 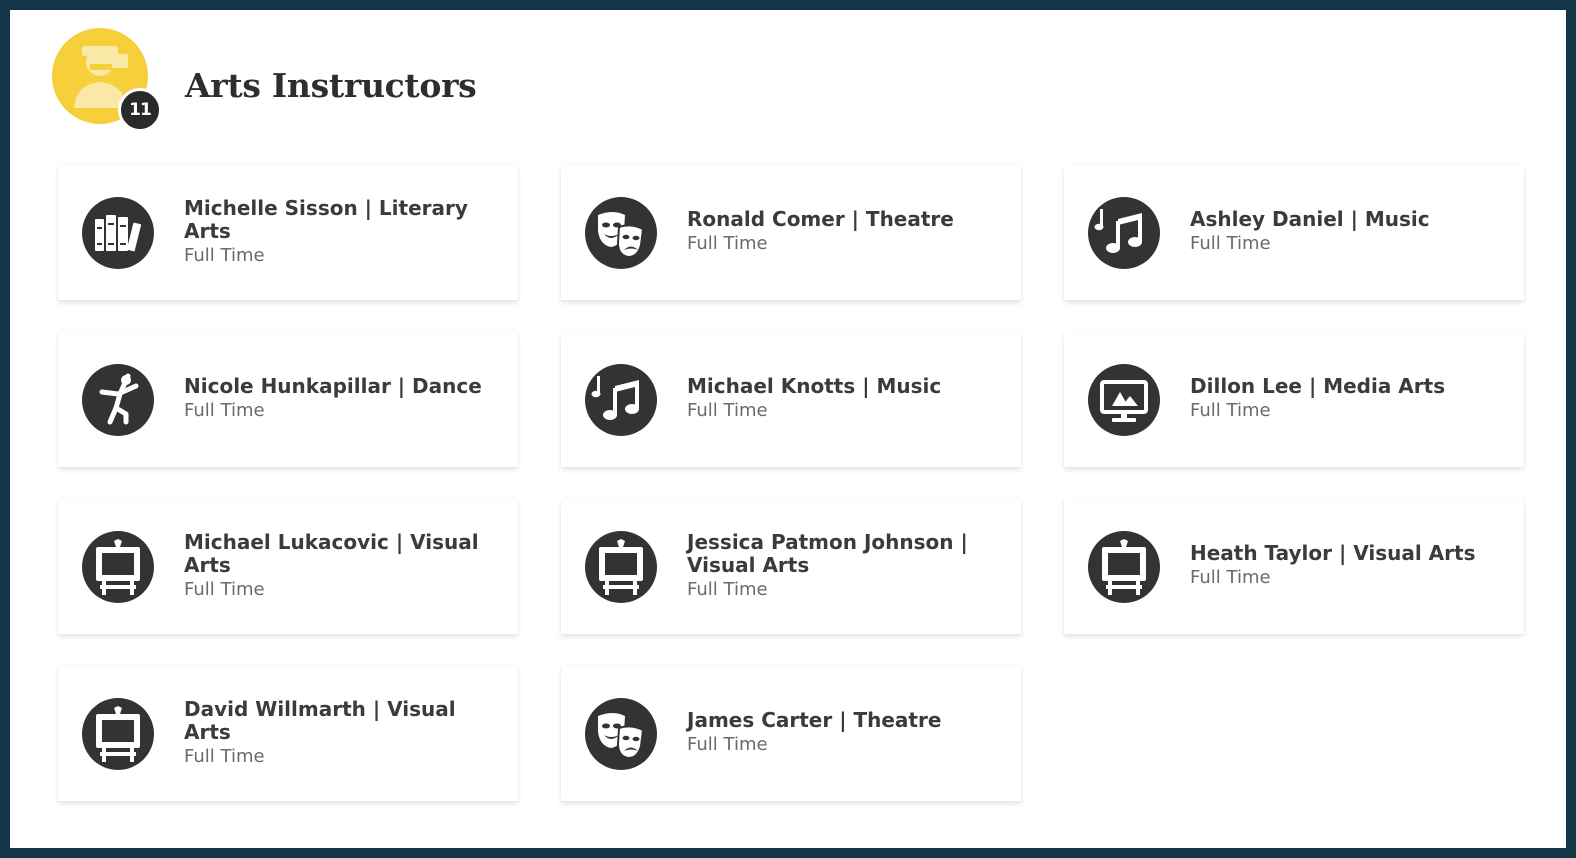 I want to click on instructor-card-text: Ronald Comer | Theatre Full Time, so click(x=842, y=232).